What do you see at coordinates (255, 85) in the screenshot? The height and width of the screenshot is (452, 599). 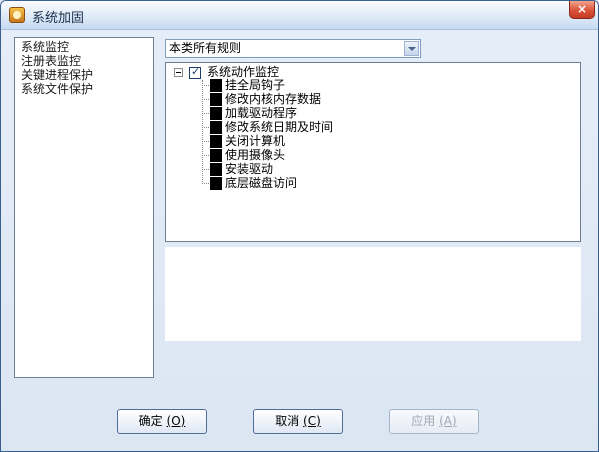 I see `tree-item-label: 挂全局钩子` at bounding box center [255, 85].